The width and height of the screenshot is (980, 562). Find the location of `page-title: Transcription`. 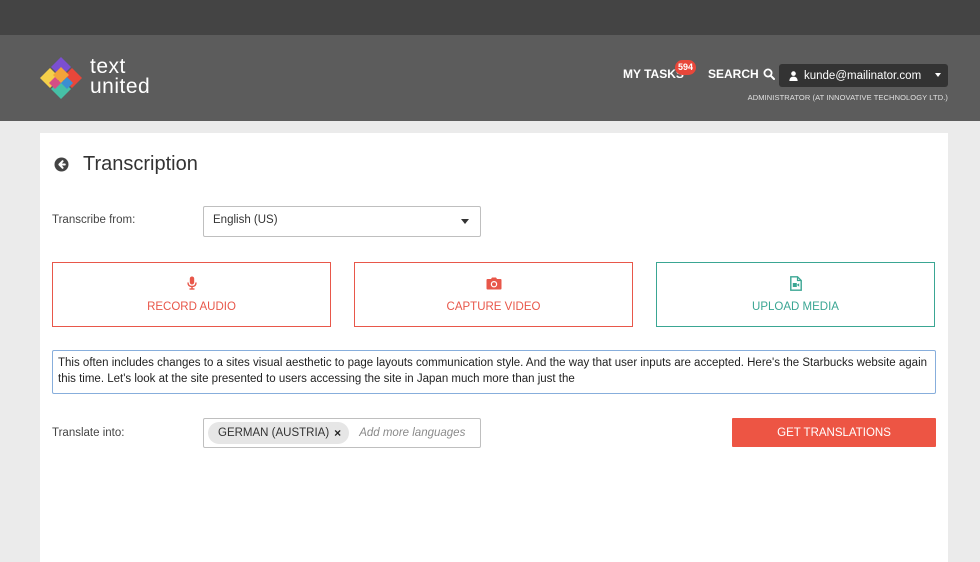

page-title: Transcription is located at coordinates (140, 164).